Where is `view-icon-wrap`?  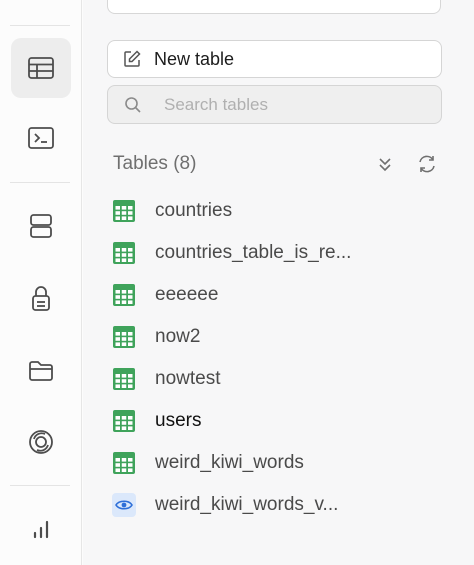 view-icon-wrap is located at coordinates (124, 505).